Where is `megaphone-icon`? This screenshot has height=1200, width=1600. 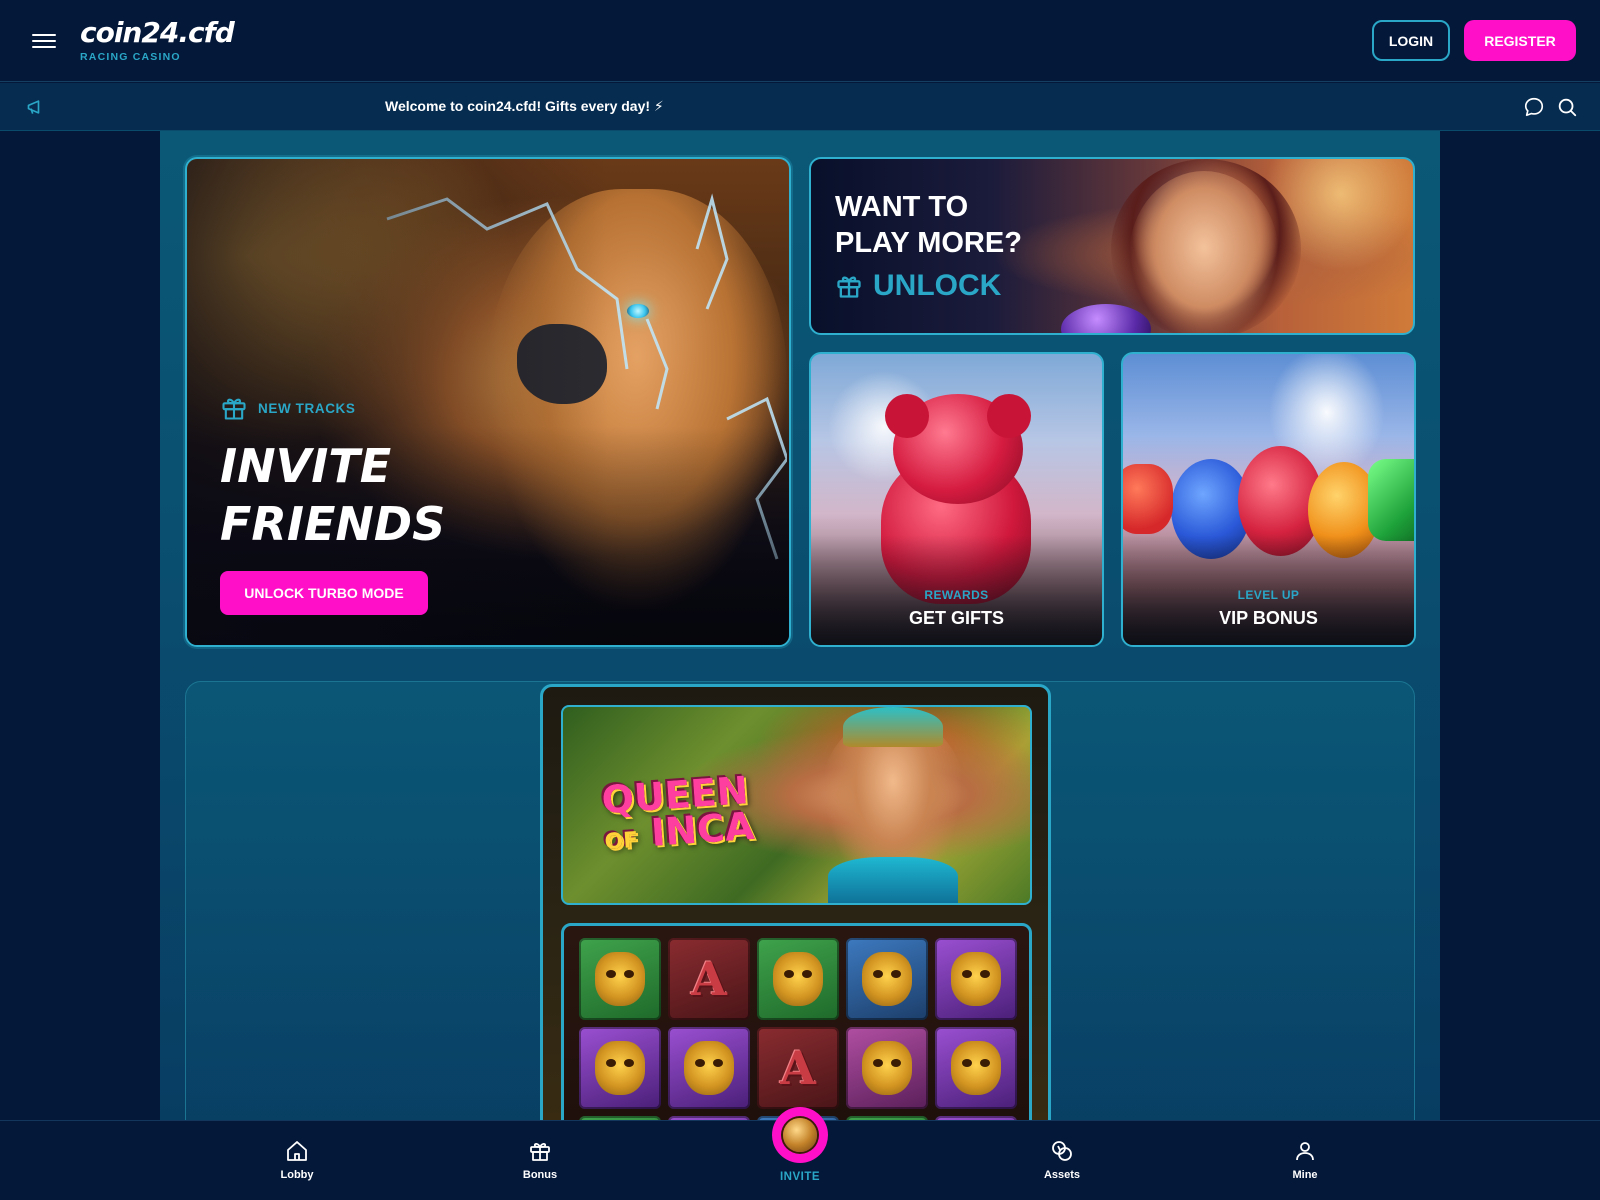 megaphone-icon is located at coordinates (33, 107).